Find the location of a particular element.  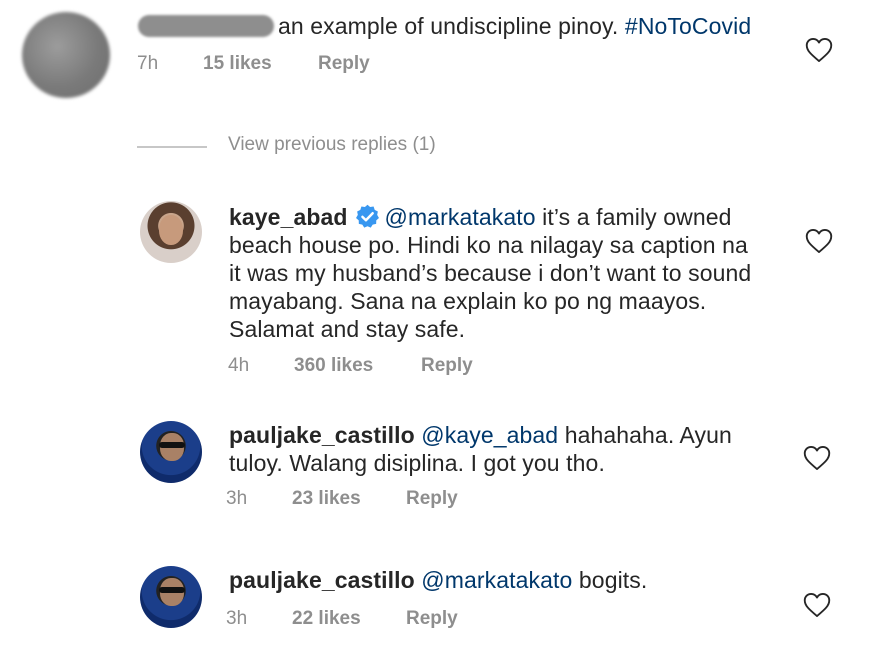

likes-count: 23 likes is located at coordinates (326, 499).